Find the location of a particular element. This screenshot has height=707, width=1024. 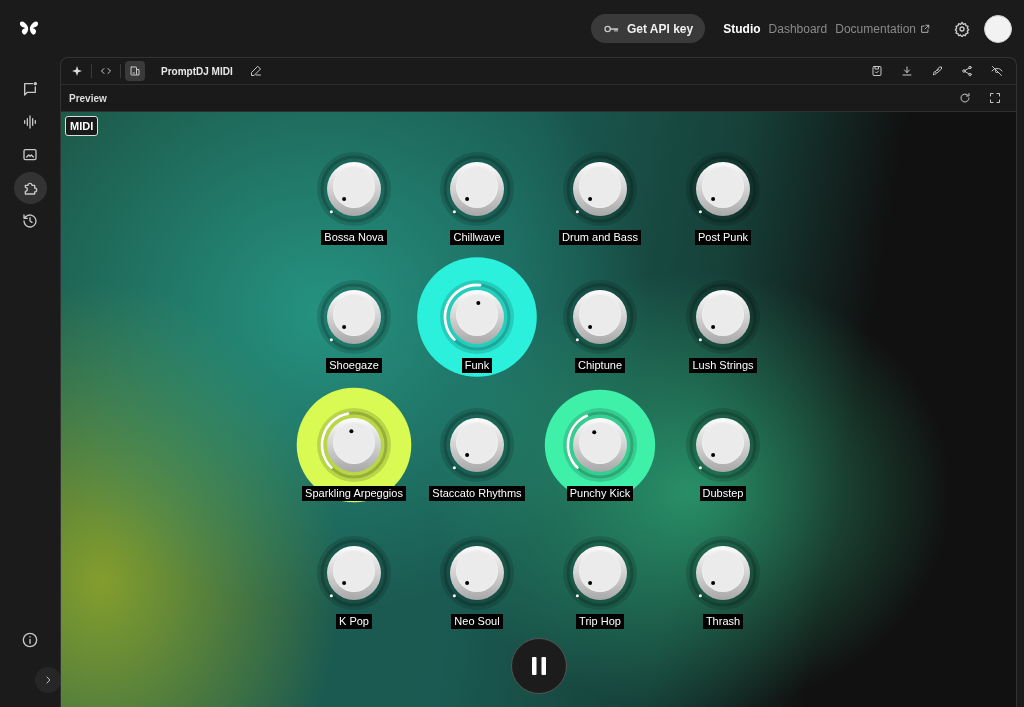

settings-icon is located at coordinates (962, 28).